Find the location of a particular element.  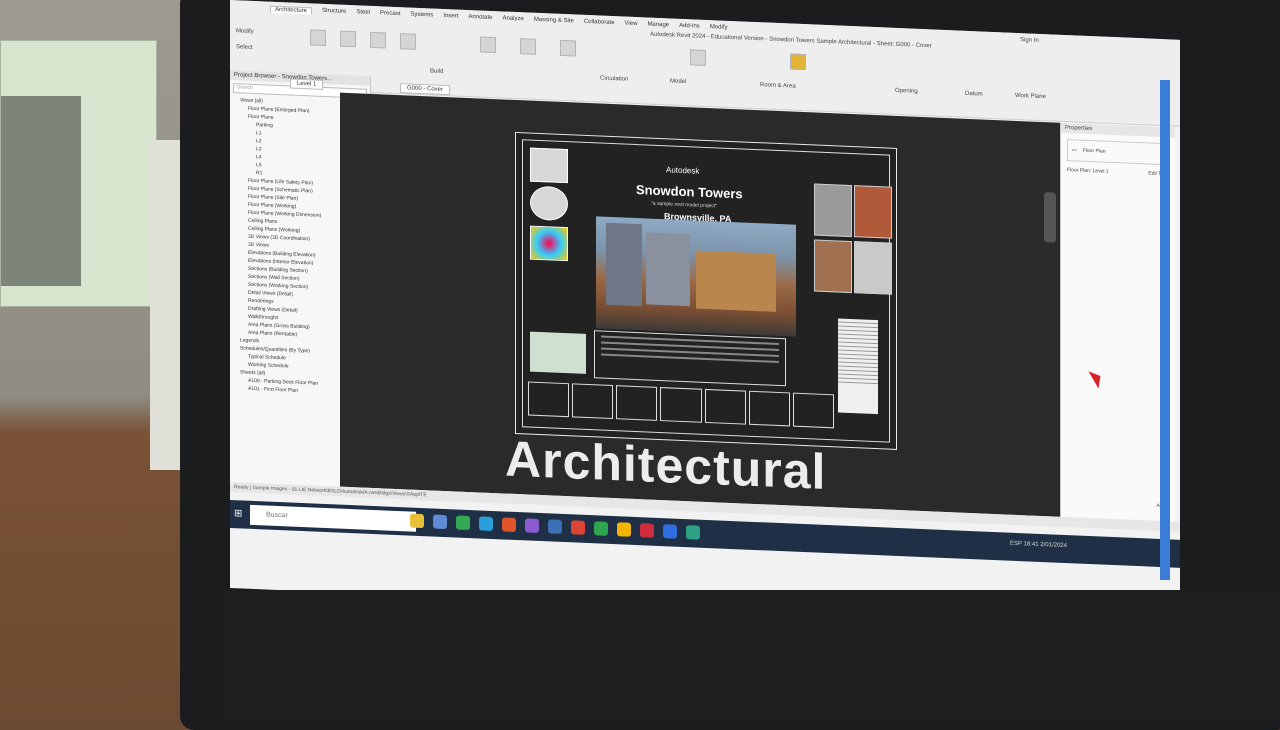

modify-button: Modify is located at coordinates (245, 31).